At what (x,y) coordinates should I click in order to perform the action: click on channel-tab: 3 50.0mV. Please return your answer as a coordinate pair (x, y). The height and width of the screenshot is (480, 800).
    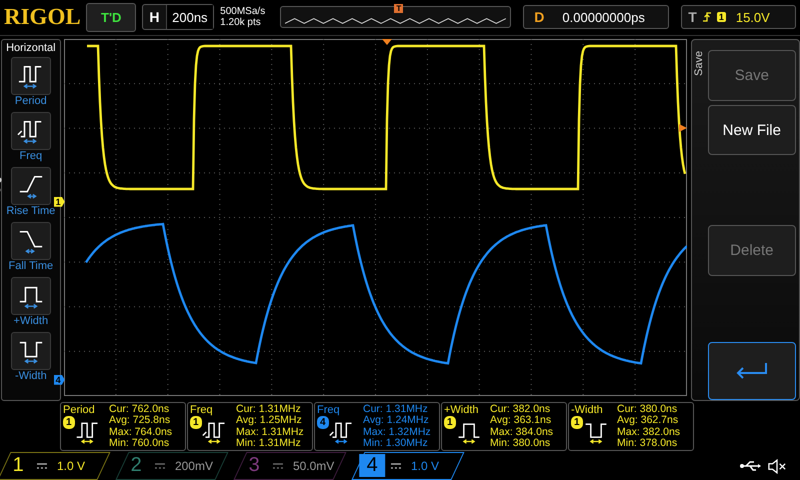
    Looking at the image, I should click on (290, 466).